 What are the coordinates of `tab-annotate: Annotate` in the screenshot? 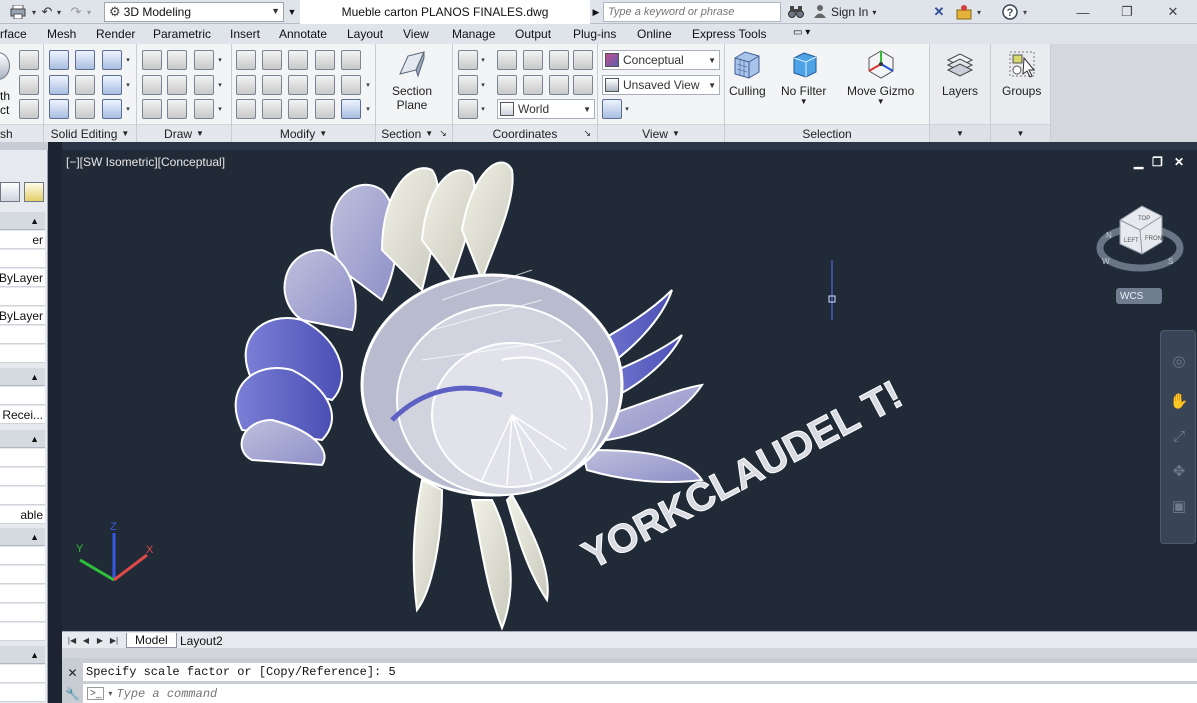 It's located at (303, 34).